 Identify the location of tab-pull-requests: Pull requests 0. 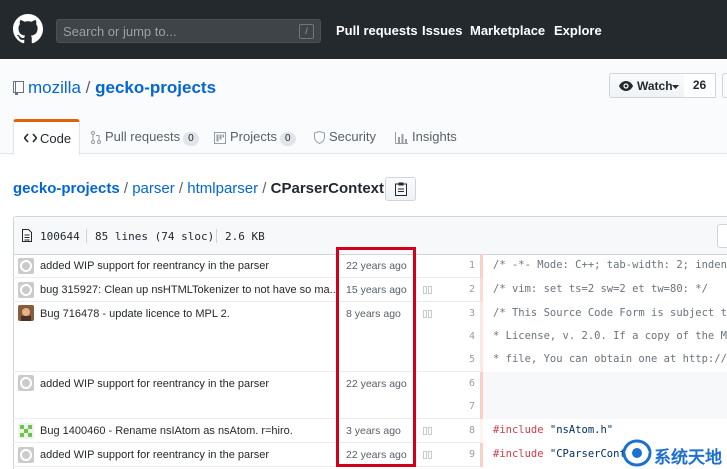
(145, 141).